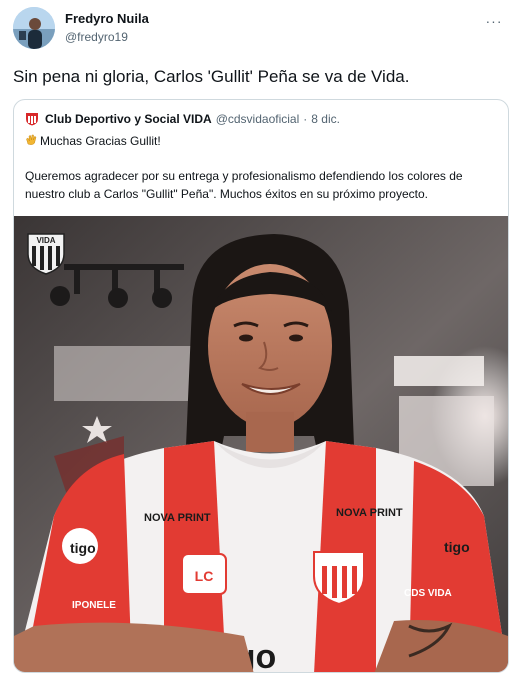  Describe the element at coordinates (100, 140) in the screenshot. I see `quote-first-line-text: Muchas Gracias Gullit!` at that location.